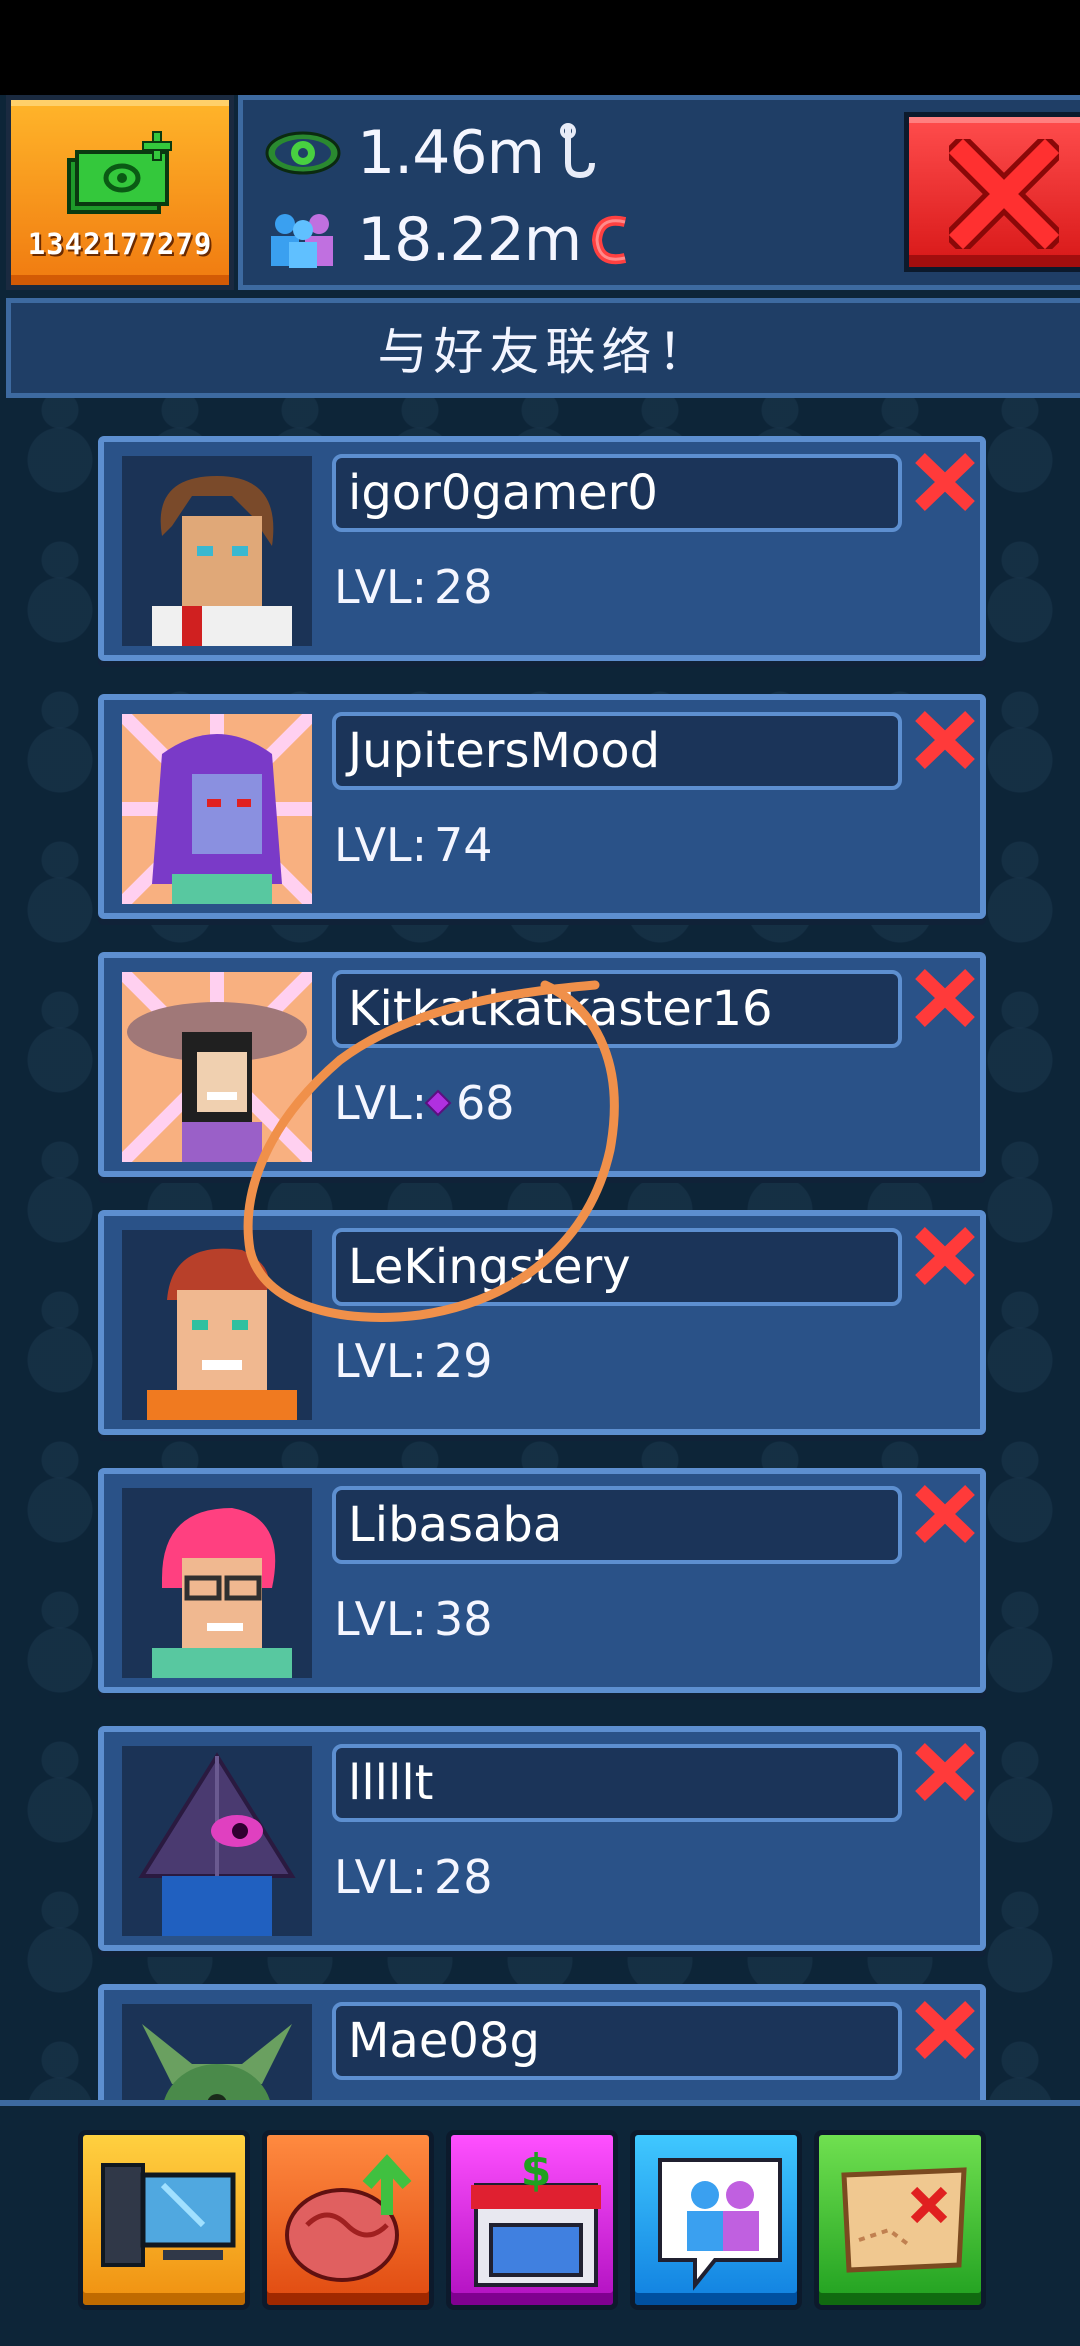  Describe the element at coordinates (463, 1361) in the screenshot. I see `level-value: 29` at that location.